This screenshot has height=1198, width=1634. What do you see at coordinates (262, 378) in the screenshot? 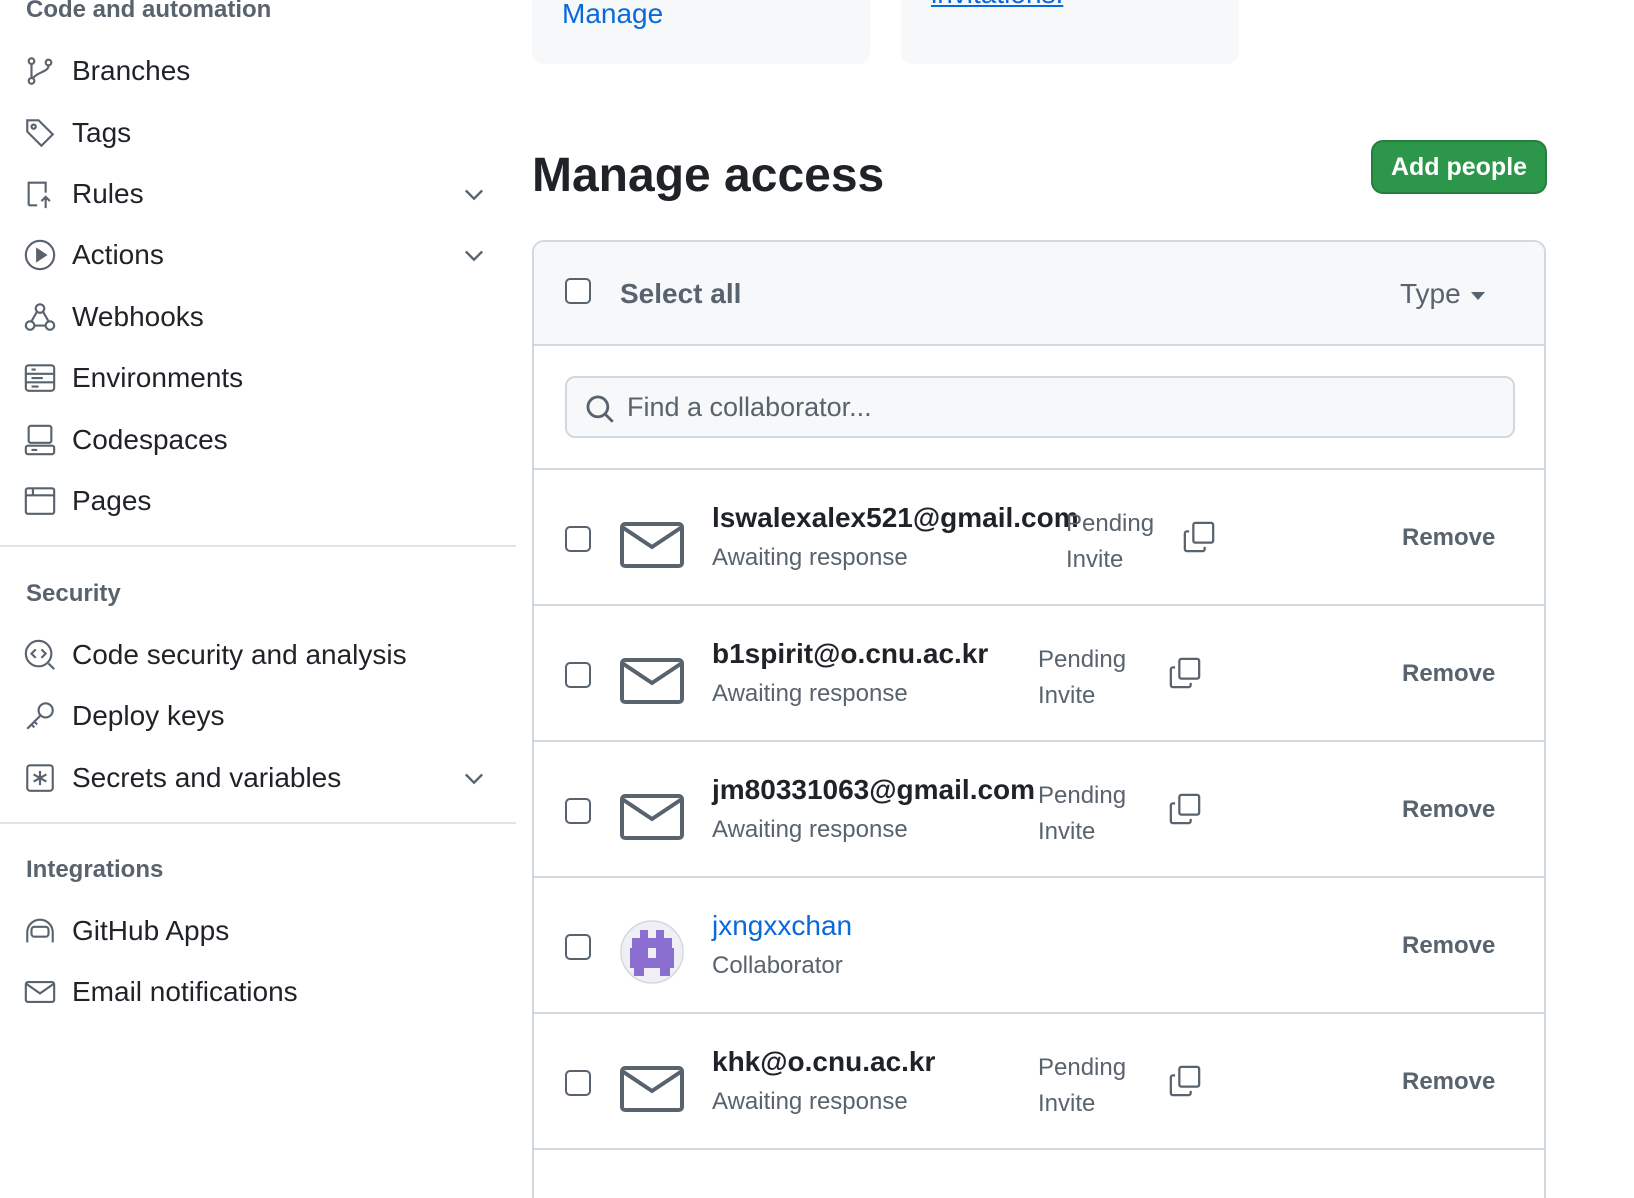
I see `sidebar-item-environments: Environments` at bounding box center [262, 378].